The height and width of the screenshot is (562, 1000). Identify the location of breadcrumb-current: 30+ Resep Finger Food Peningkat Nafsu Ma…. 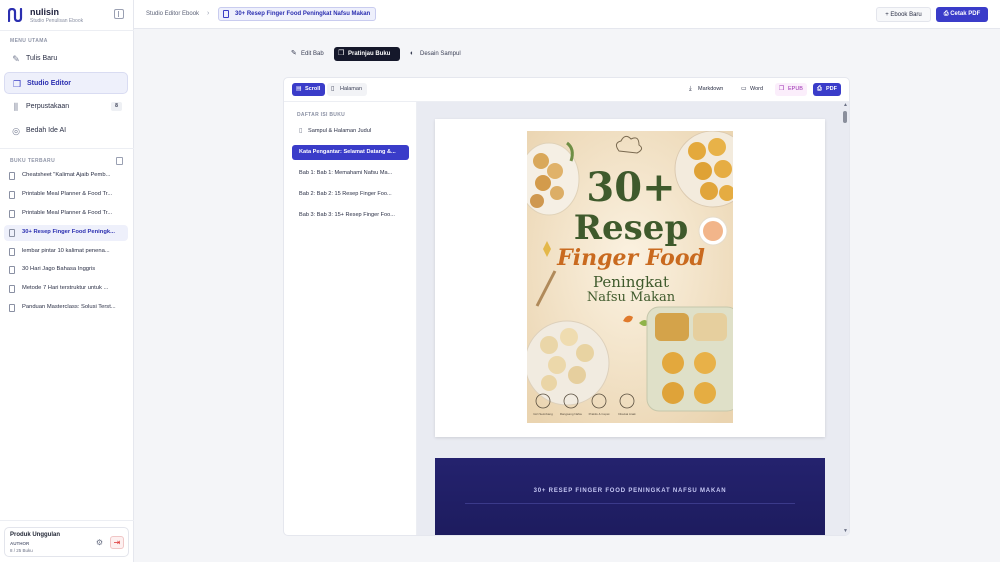
(297, 14).